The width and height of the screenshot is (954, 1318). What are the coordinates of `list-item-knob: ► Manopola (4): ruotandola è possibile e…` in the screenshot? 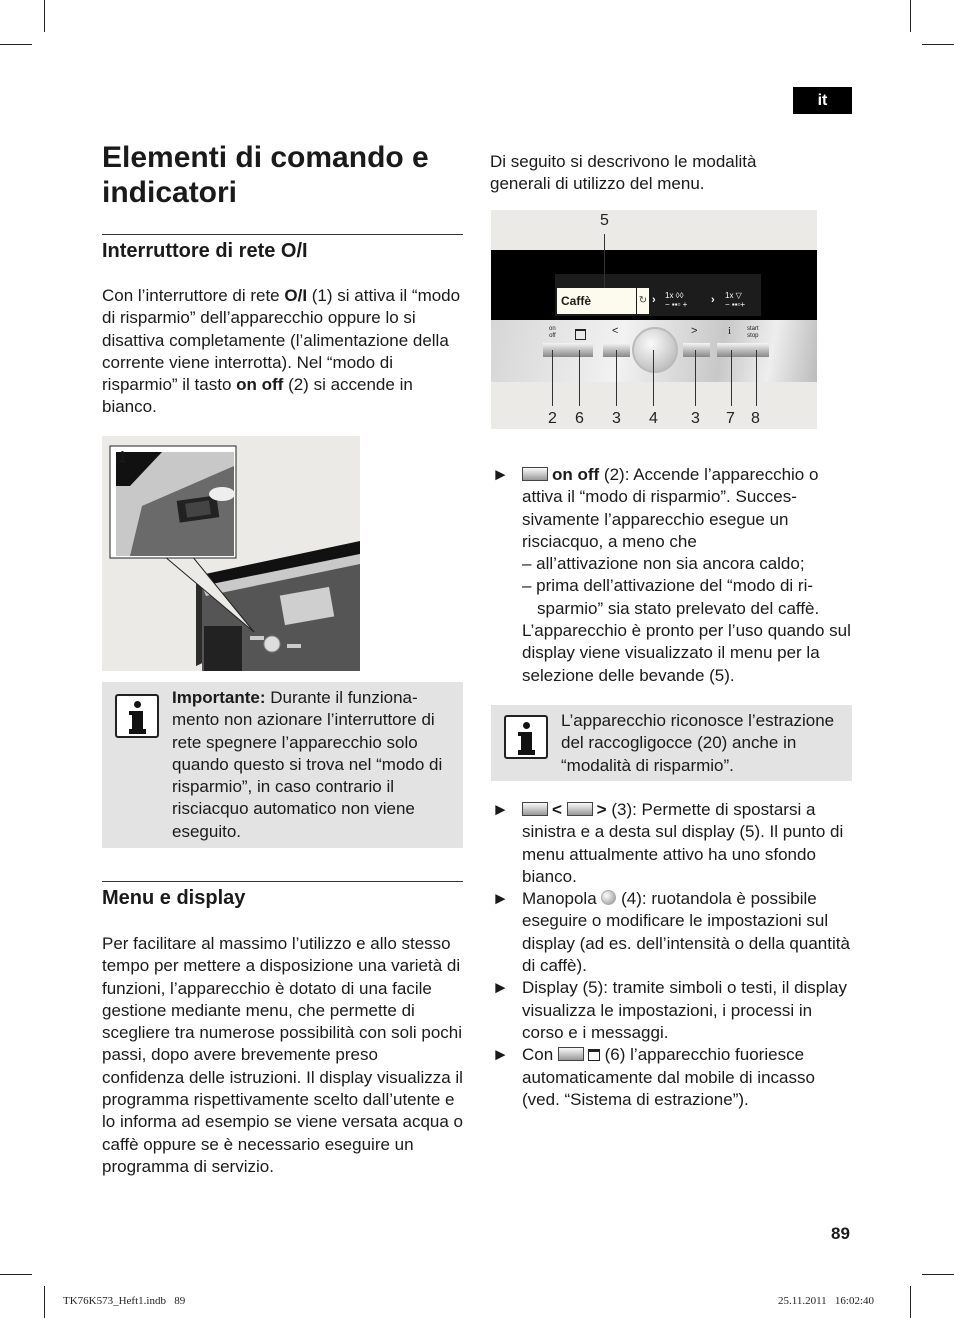 It's located at (671, 932).